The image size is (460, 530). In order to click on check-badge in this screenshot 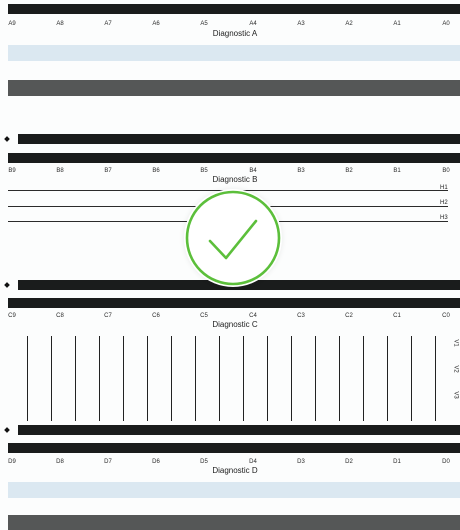, I will do `click(233, 238)`.